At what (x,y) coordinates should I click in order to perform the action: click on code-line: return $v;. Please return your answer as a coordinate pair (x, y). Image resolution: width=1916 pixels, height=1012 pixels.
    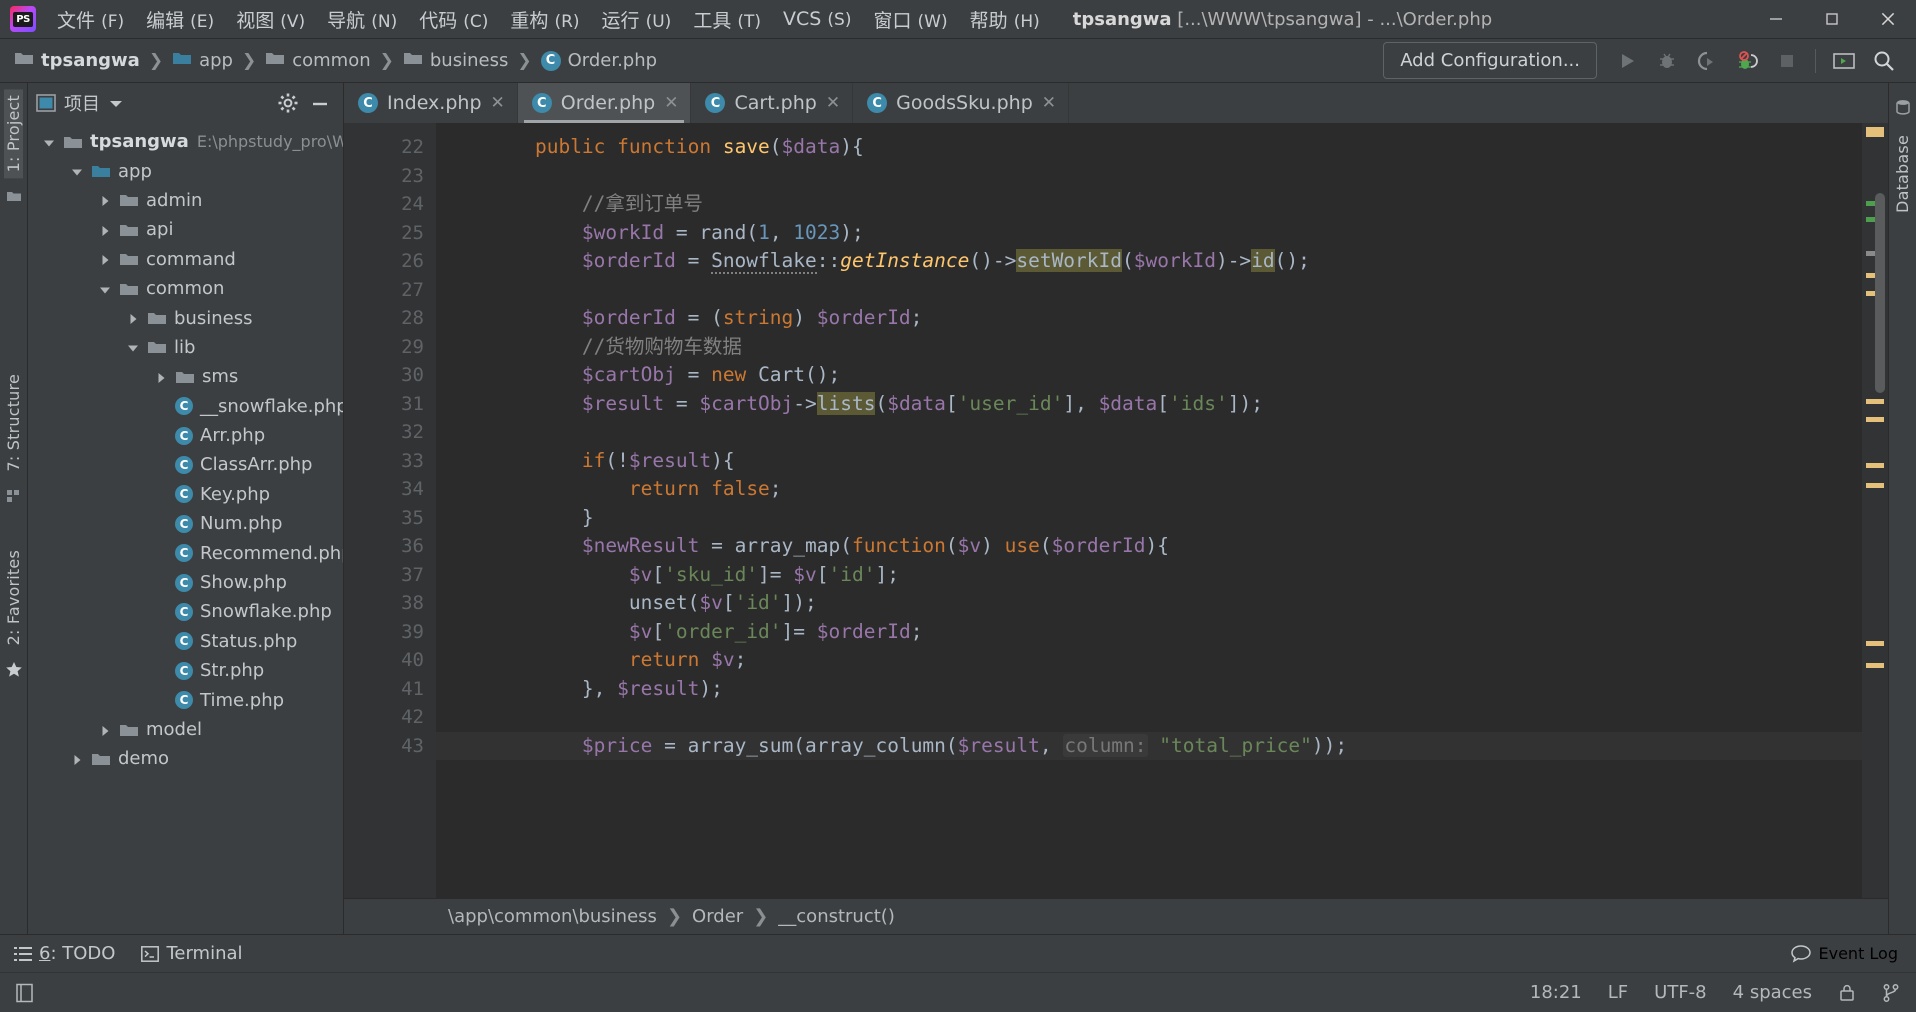
    Looking at the image, I should click on (1149, 660).